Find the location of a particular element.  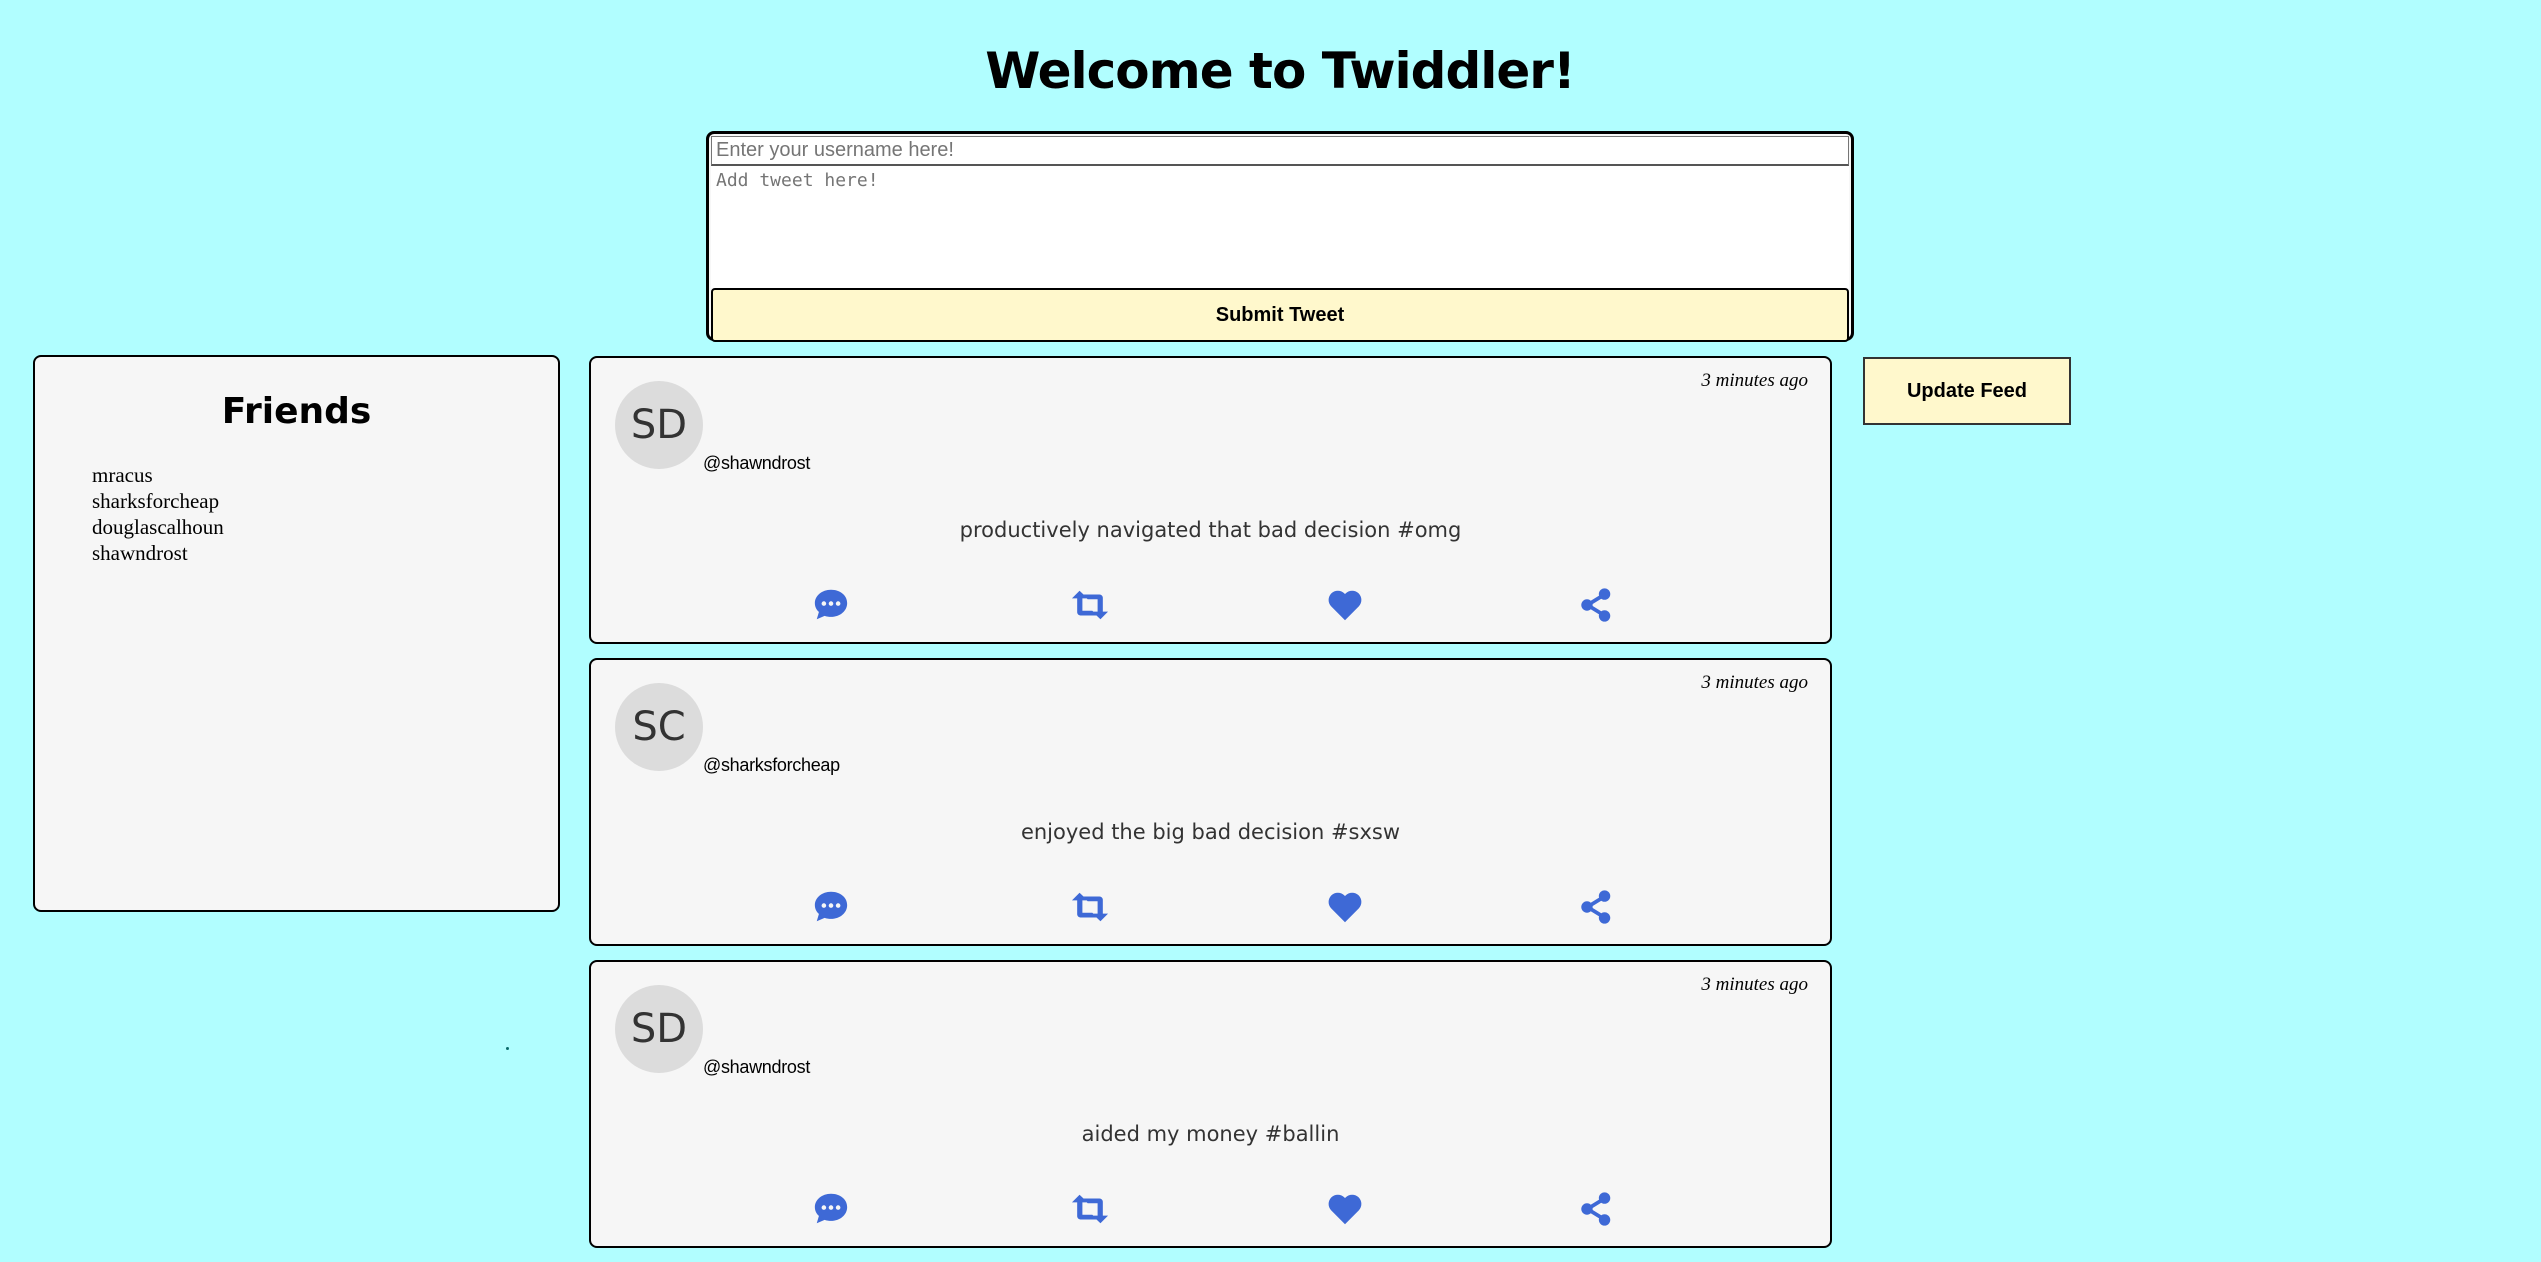

avatar: SC is located at coordinates (659, 727).